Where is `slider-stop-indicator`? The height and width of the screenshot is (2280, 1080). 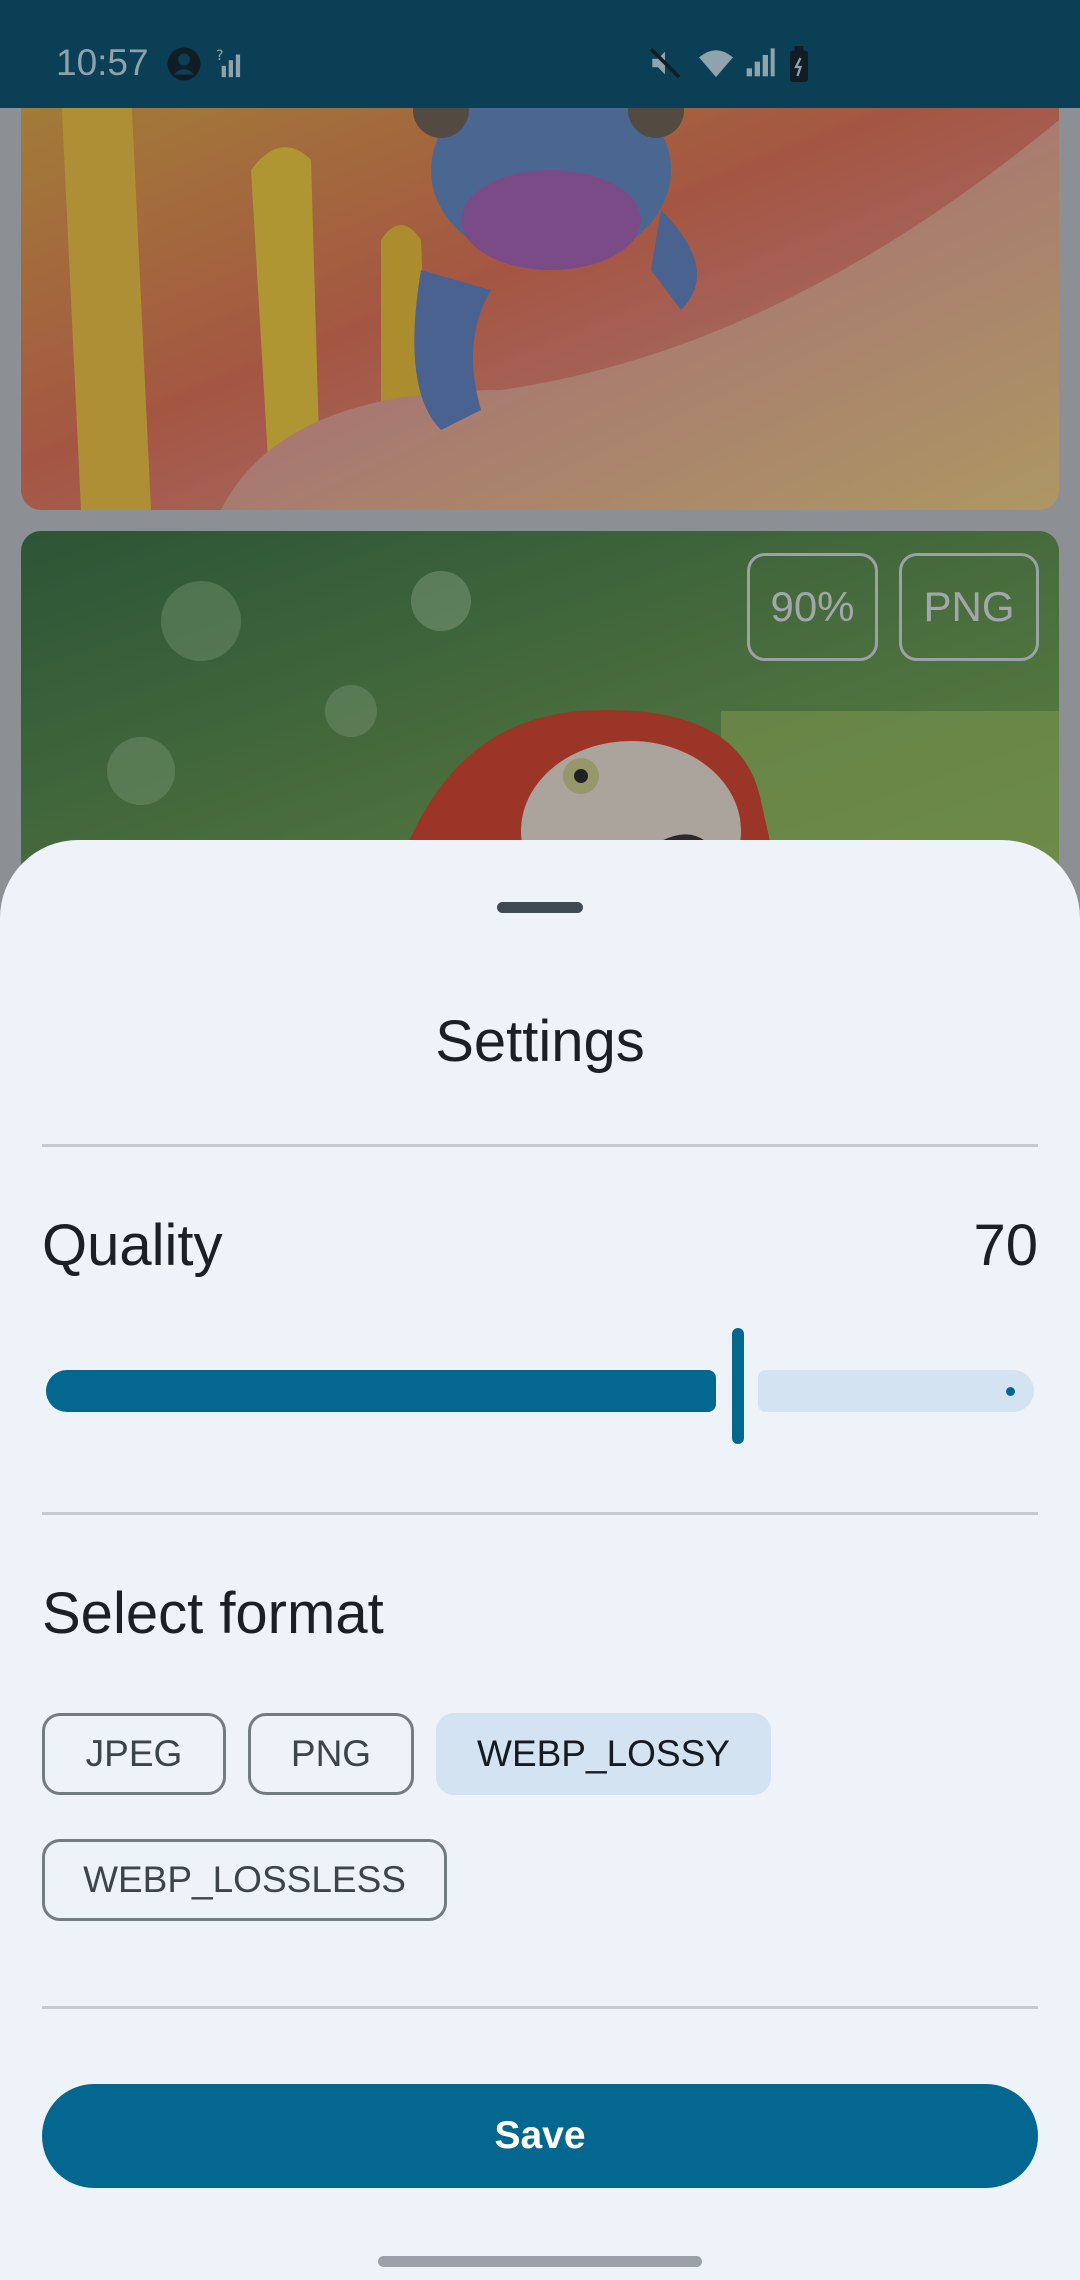
slider-stop-indicator is located at coordinates (1010, 1391).